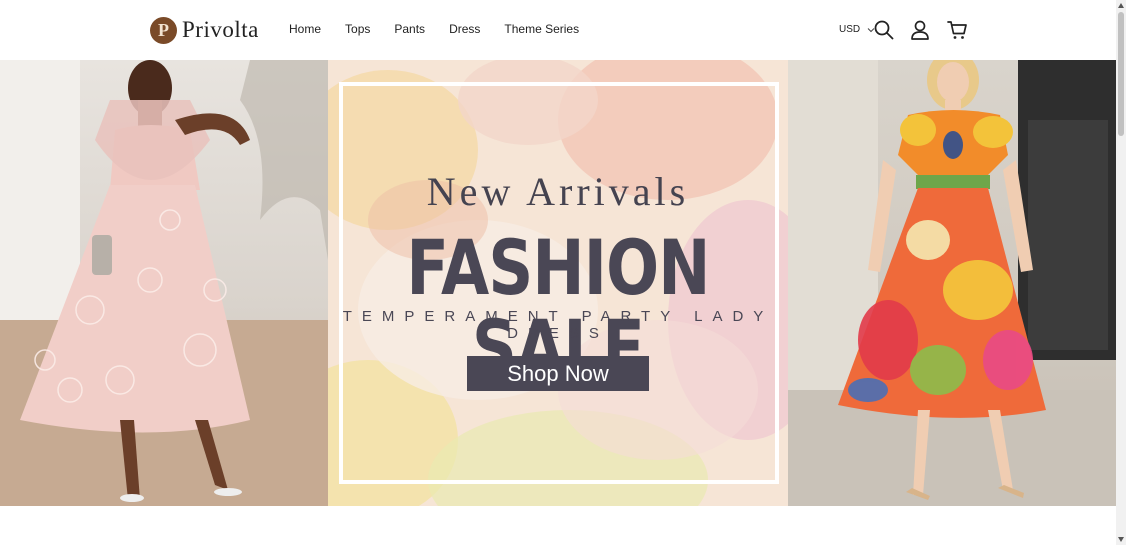 The image size is (1126, 545). I want to click on cart-icon, so click(957, 30).